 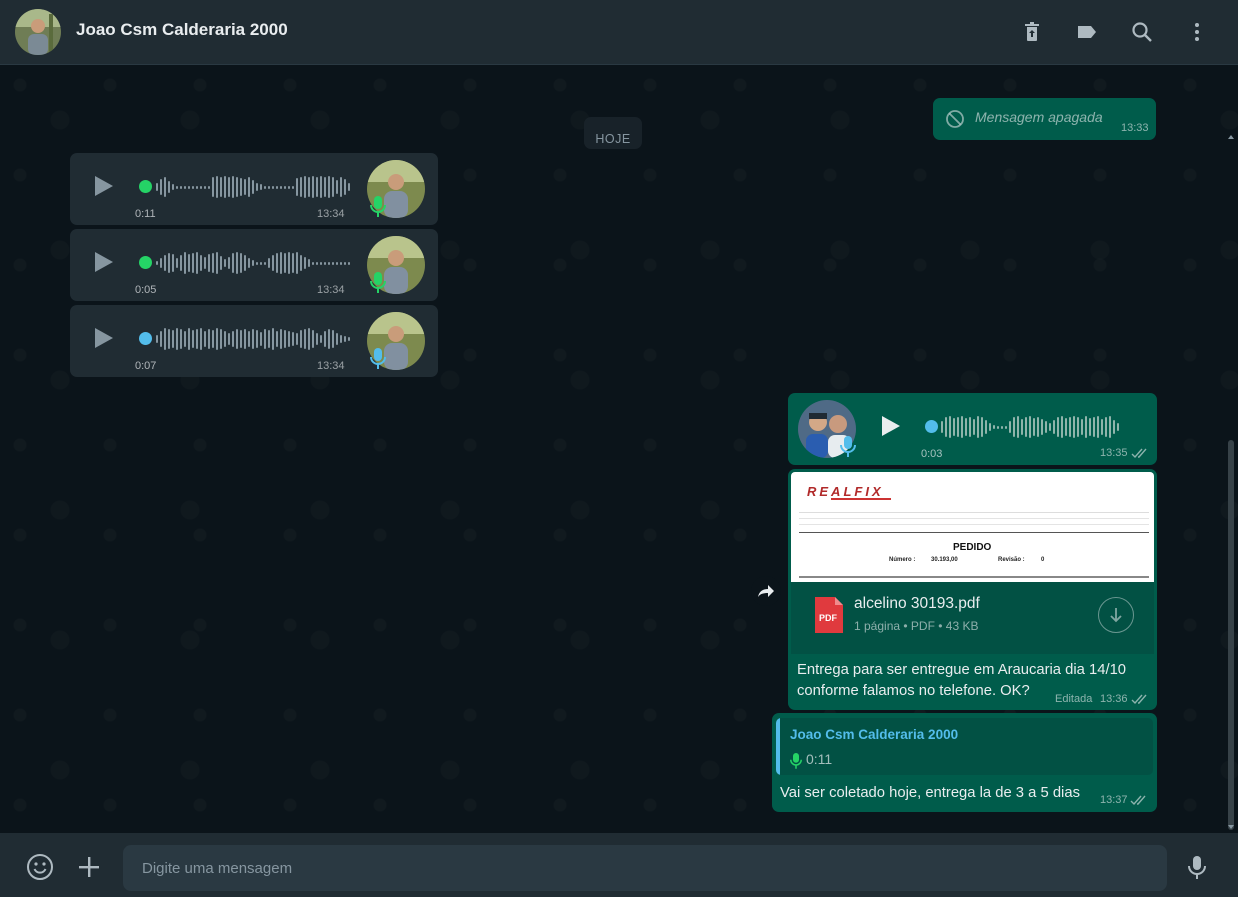 What do you see at coordinates (38, 32) in the screenshot?
I see `contact-avatar` at bounding box center [38, 32].